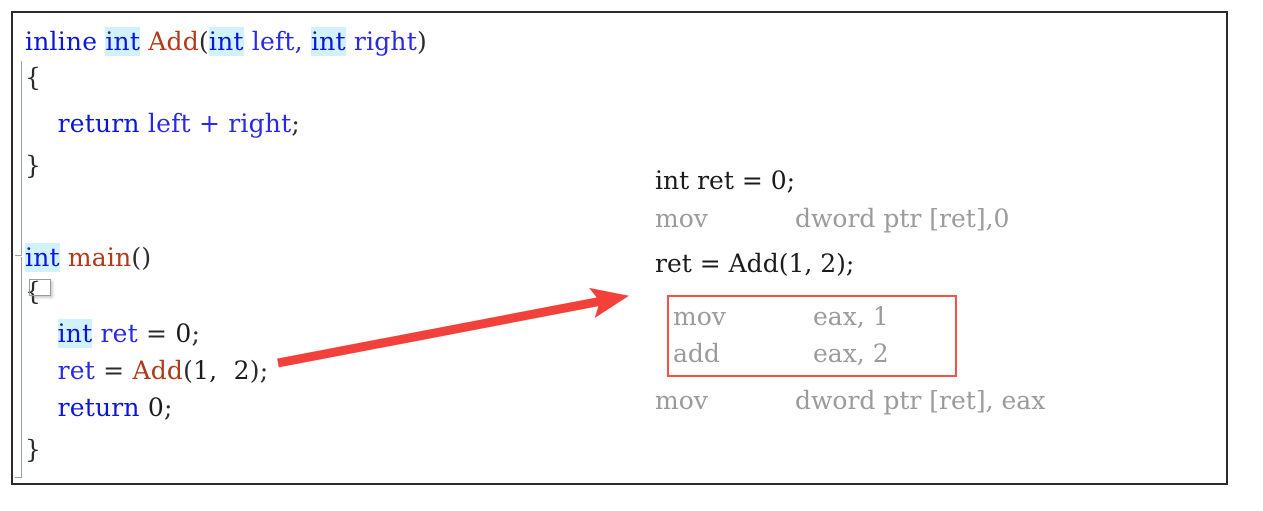  I want to click on source-line-4: }, so click(33, 165).